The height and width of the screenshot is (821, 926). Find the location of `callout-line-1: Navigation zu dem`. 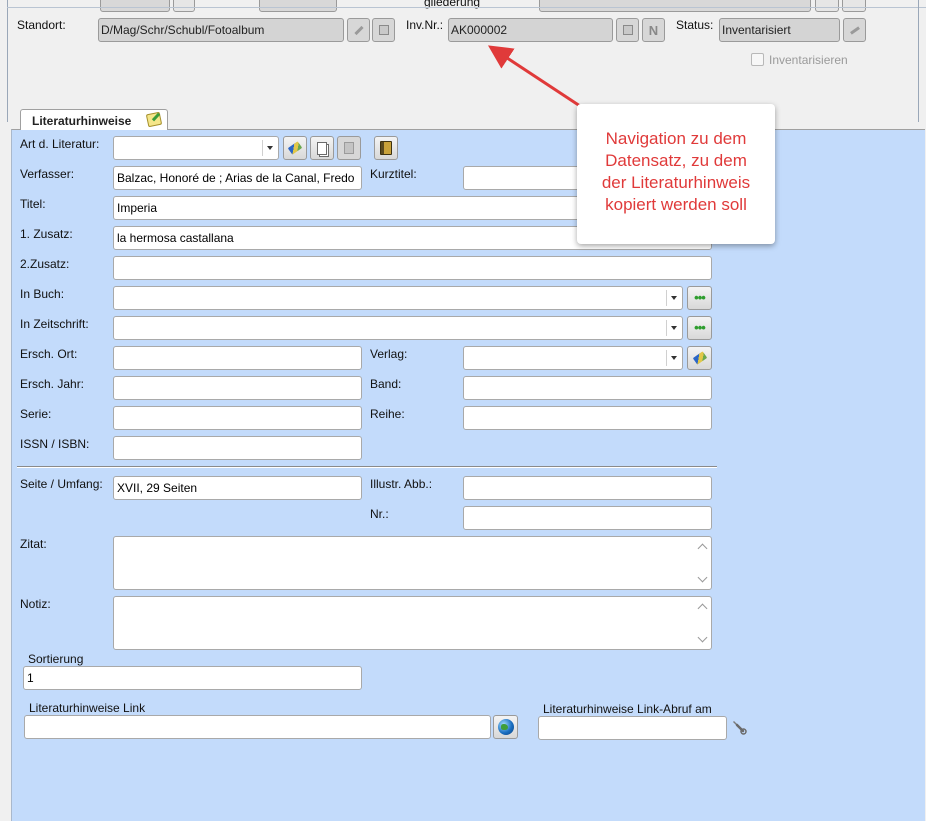

callout-line-1: Navigation zu dem is located at coordinates (676, 138).